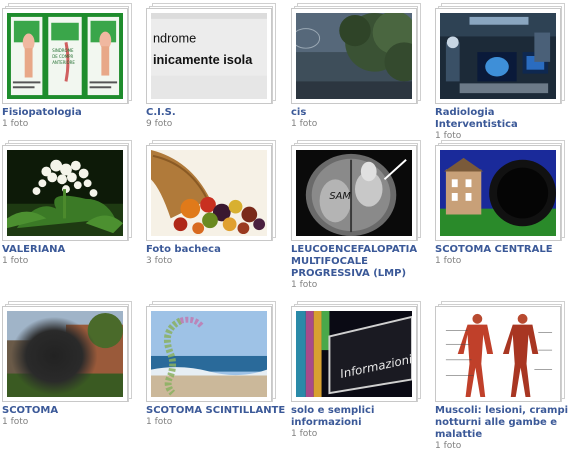 Image resolution: width=573 pixels, height=453 pixels. Describe the element at coordinates (216, 250) in the screenshot. I see `album-title: Foto bacheca` at that location.